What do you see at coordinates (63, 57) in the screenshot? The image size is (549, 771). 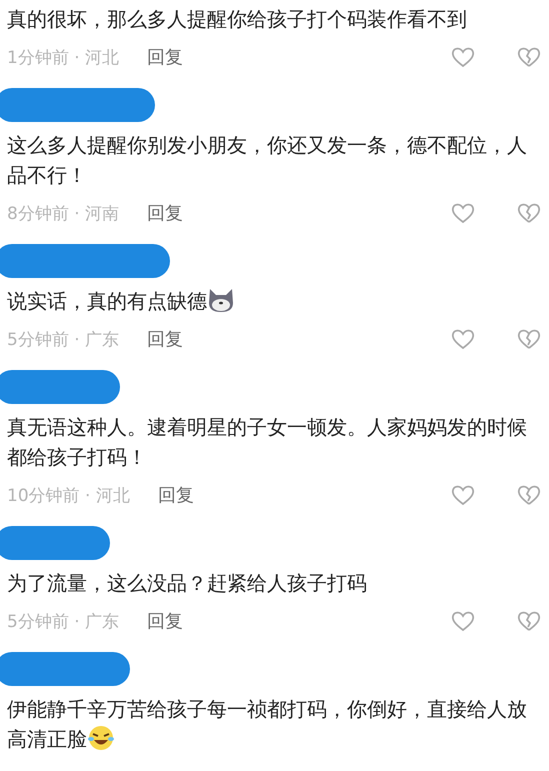 I see `comment-meta: 1分钟前 · 河北` at bounding box center [63, 57].